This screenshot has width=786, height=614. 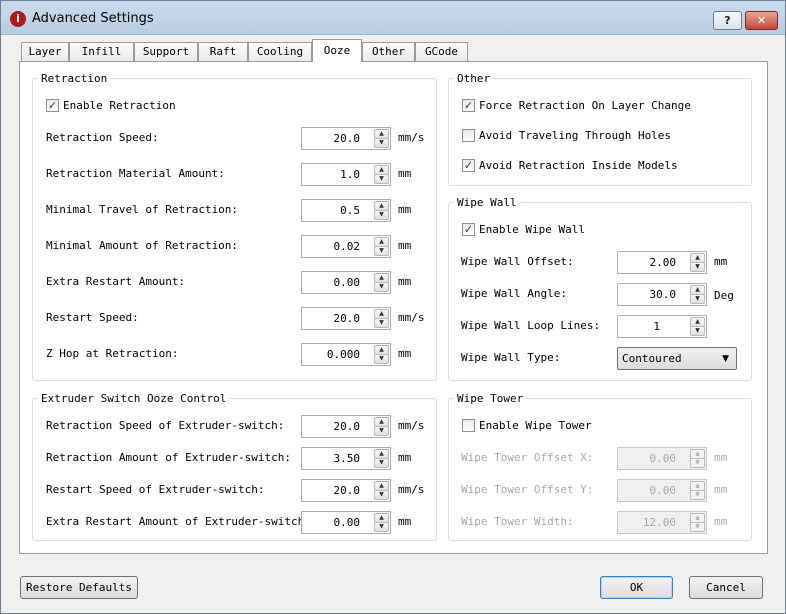 I want to click on enable-retraction-checkbox: ✓, so click(x=52, y=105).